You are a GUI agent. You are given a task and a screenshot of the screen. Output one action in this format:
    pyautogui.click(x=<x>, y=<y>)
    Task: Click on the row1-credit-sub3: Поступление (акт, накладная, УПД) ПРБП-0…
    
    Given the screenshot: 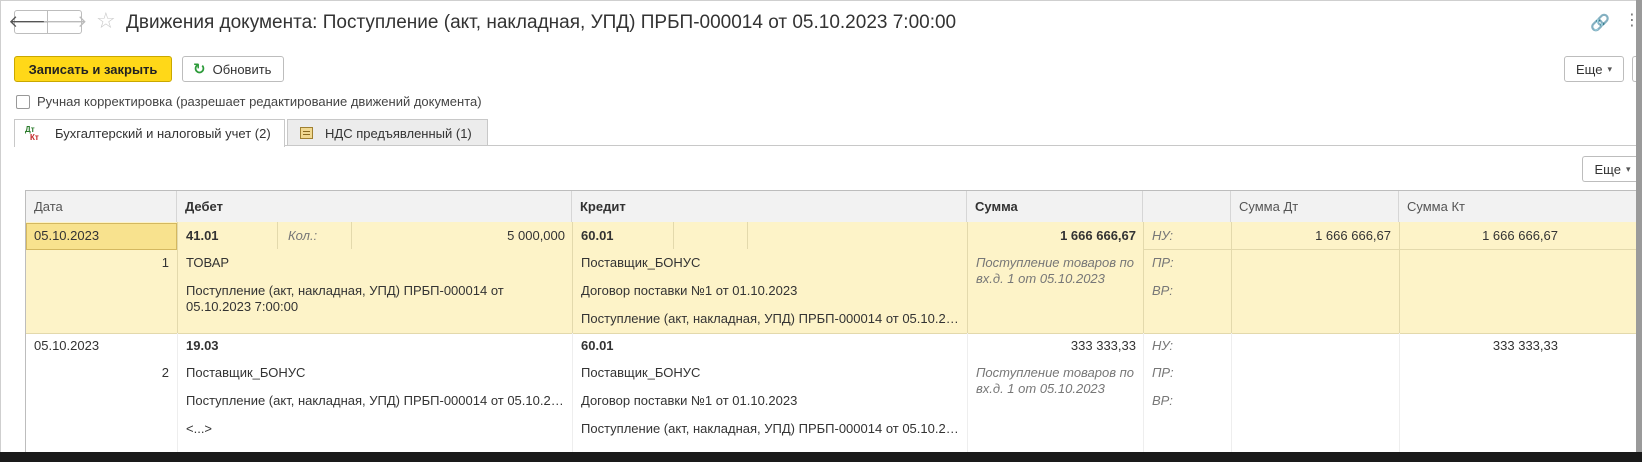 What is the action you would take?
    pyautogui.click(x=771, y=318)
    